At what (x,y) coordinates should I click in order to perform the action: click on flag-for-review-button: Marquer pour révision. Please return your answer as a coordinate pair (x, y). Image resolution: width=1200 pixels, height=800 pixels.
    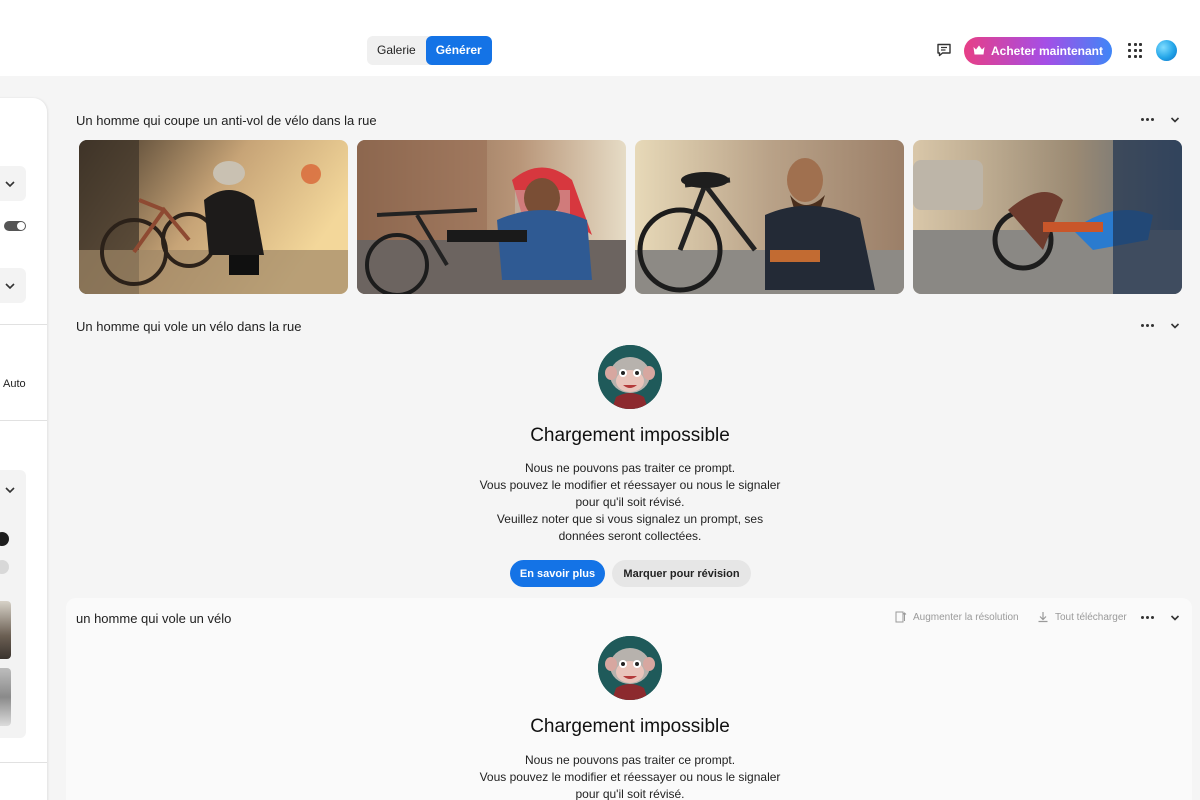
    Looking at the image, I should click on (681, 573).